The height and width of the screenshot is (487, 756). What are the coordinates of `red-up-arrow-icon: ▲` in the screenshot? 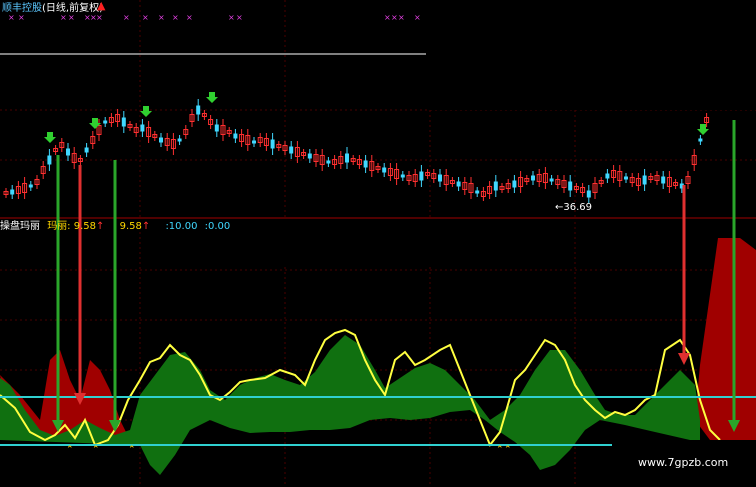 It's located at (101, 6).